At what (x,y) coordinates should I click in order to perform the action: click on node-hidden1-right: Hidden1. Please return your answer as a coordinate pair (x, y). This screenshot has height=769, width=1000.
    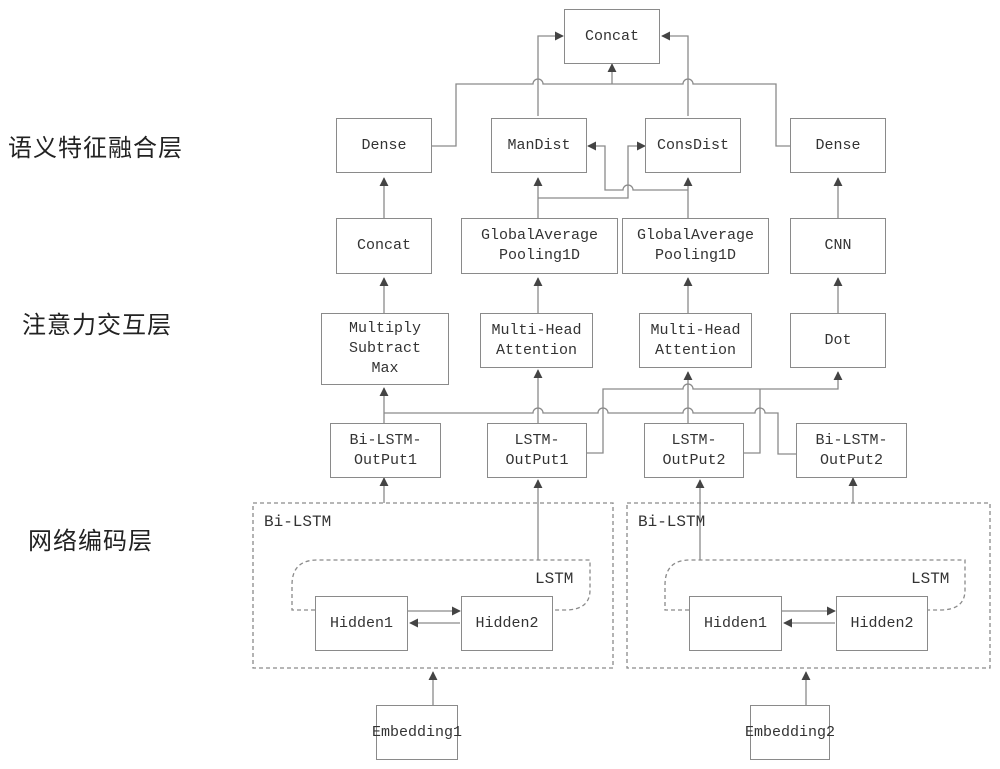
    Looking at the image, I should click on (735, 623).